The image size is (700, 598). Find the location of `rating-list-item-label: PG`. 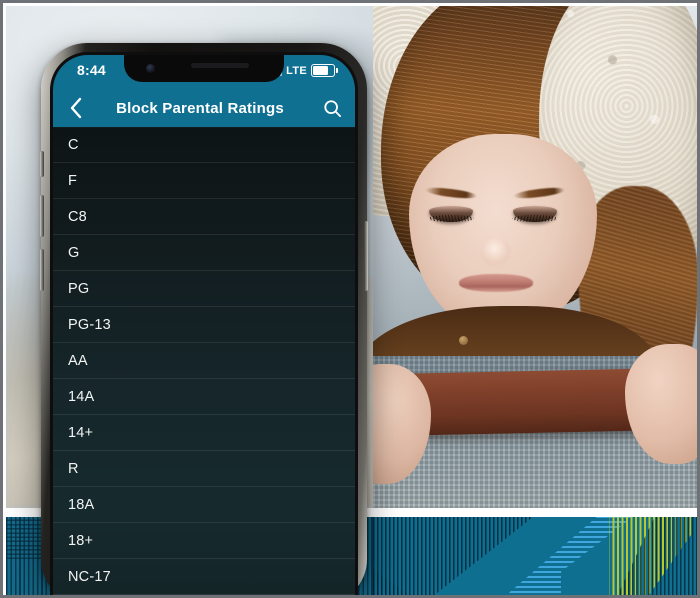

rating-list-item-label: PG is located at coordinates (79, 288).